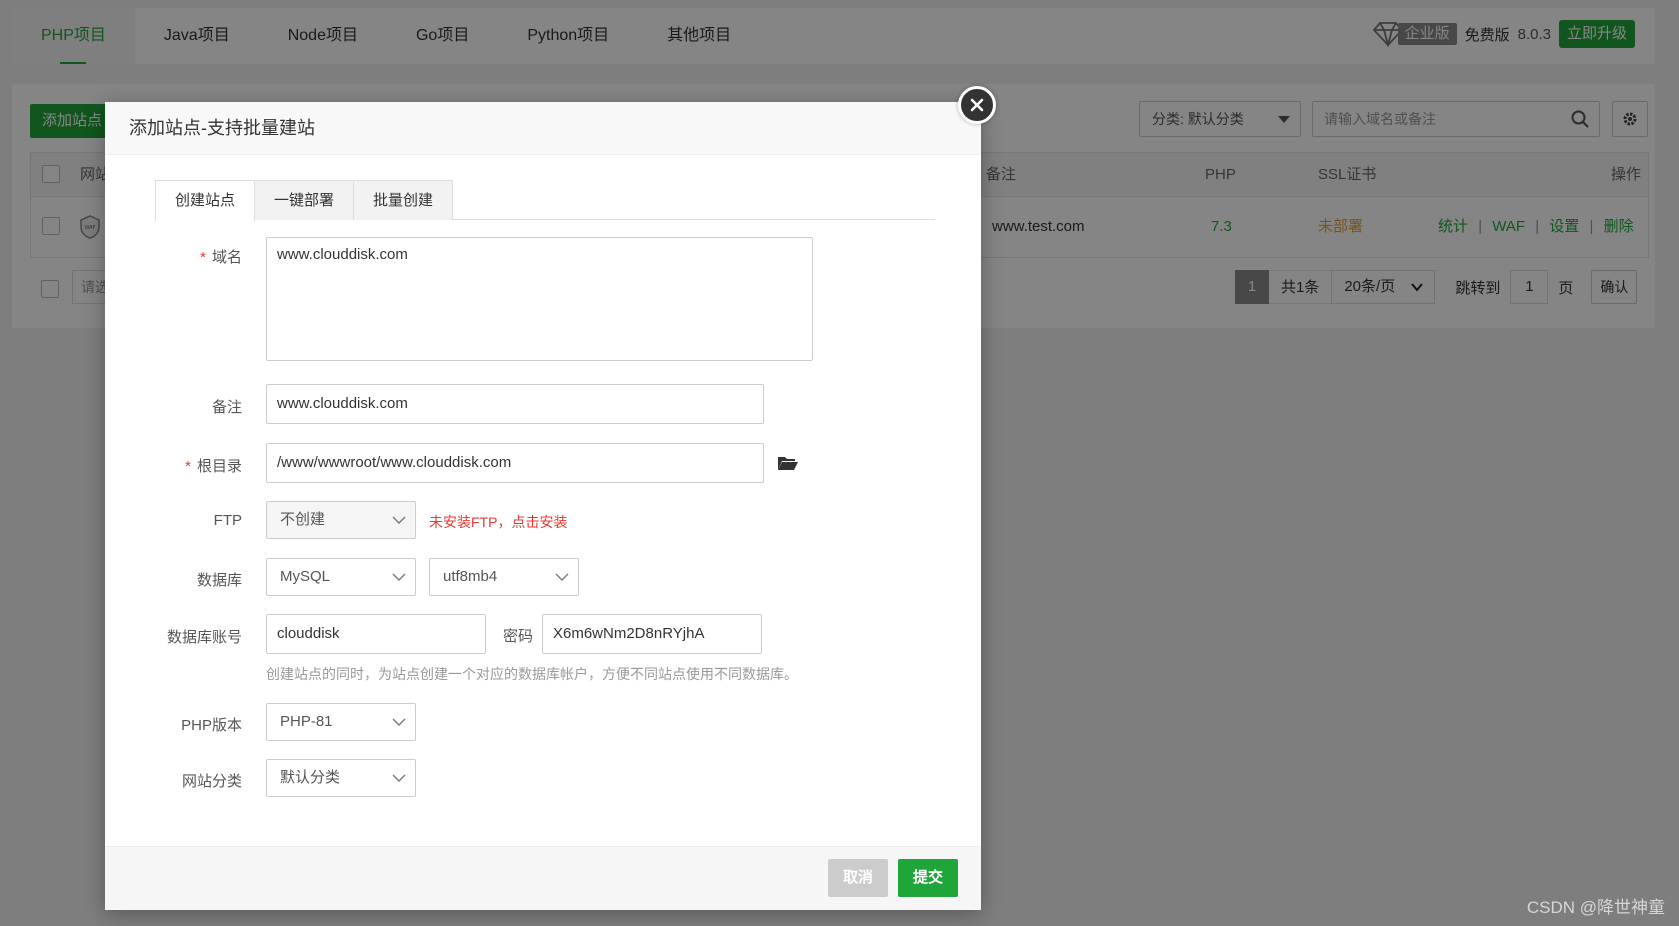 The width and height of the screenshot is (1679, 926). I want to click on ftp-value: 不创建, so click(303, 519).